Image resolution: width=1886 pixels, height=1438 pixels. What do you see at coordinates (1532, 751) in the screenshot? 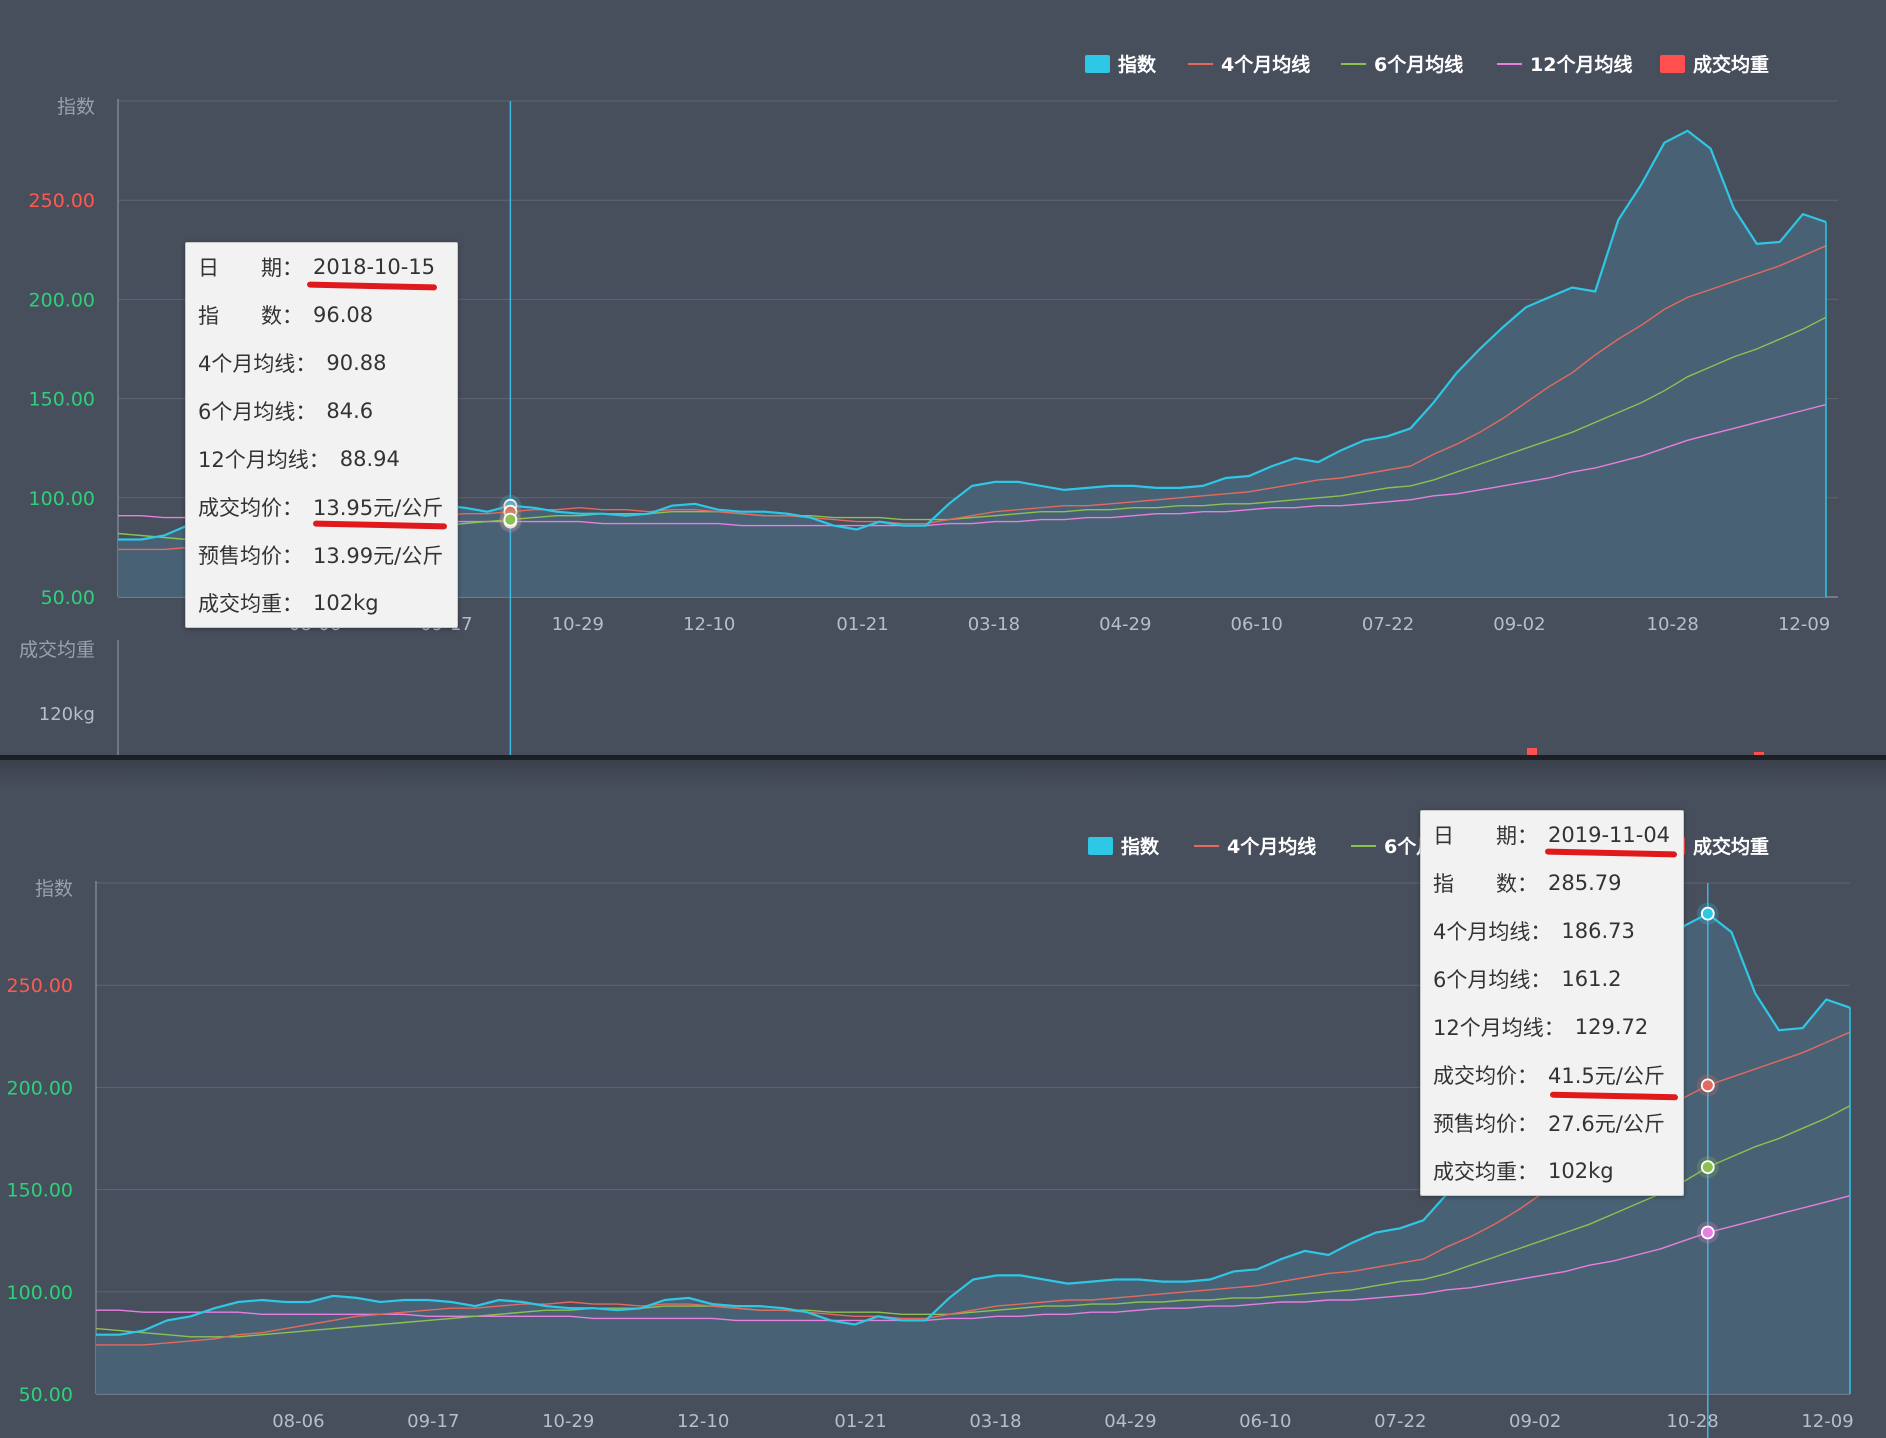
I see `volume-bar` at bounding box center [1532, 751].